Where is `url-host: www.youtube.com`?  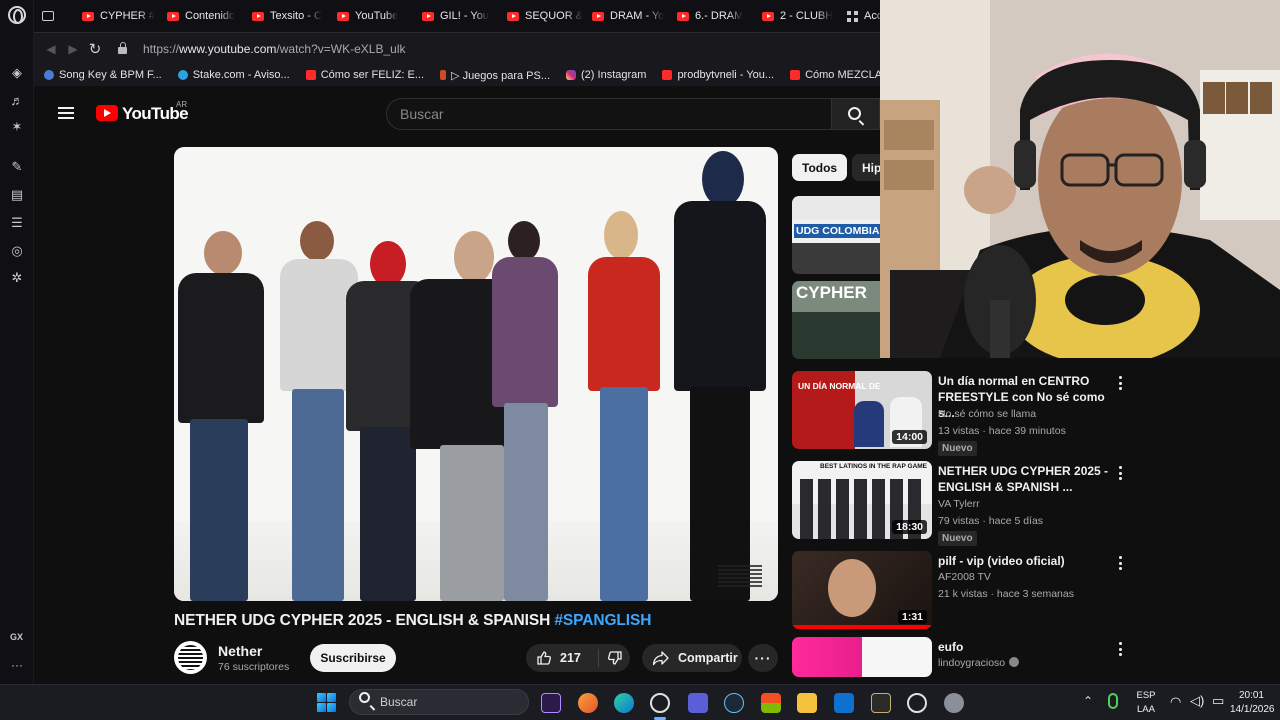
url-host: www.youtube.com is located at coordinates (228, 48).